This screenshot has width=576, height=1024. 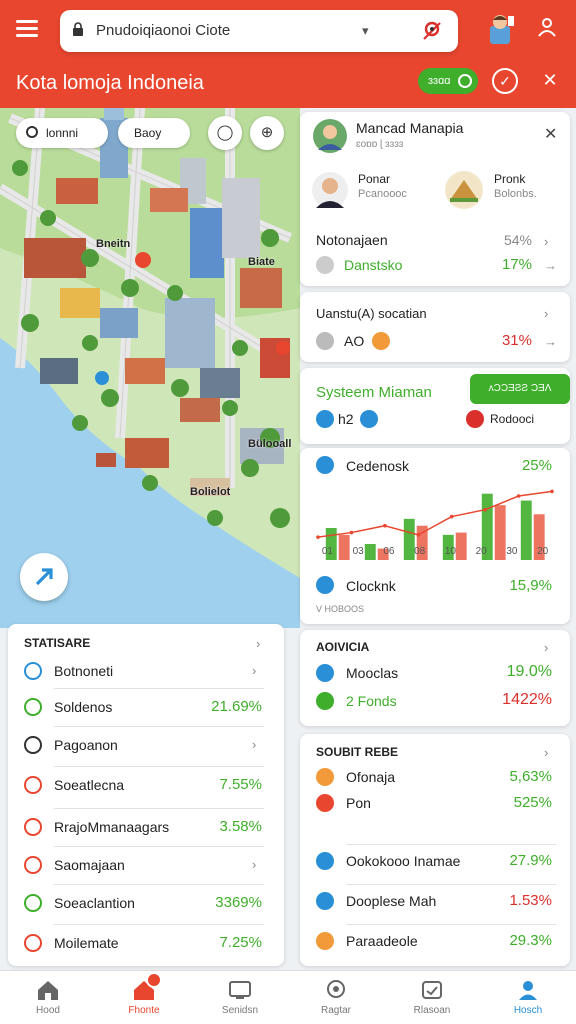 I want to click on chart-line, so click(x=435, y=514).